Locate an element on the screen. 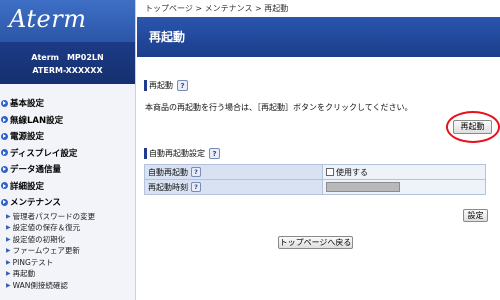  restart-section-heading: 再起動 ? is located at coordinates (166, 85).